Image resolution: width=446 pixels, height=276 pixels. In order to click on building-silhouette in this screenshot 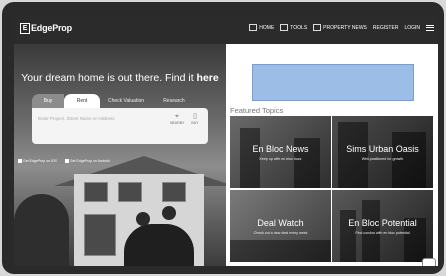, I will do `click(353, 155)`.